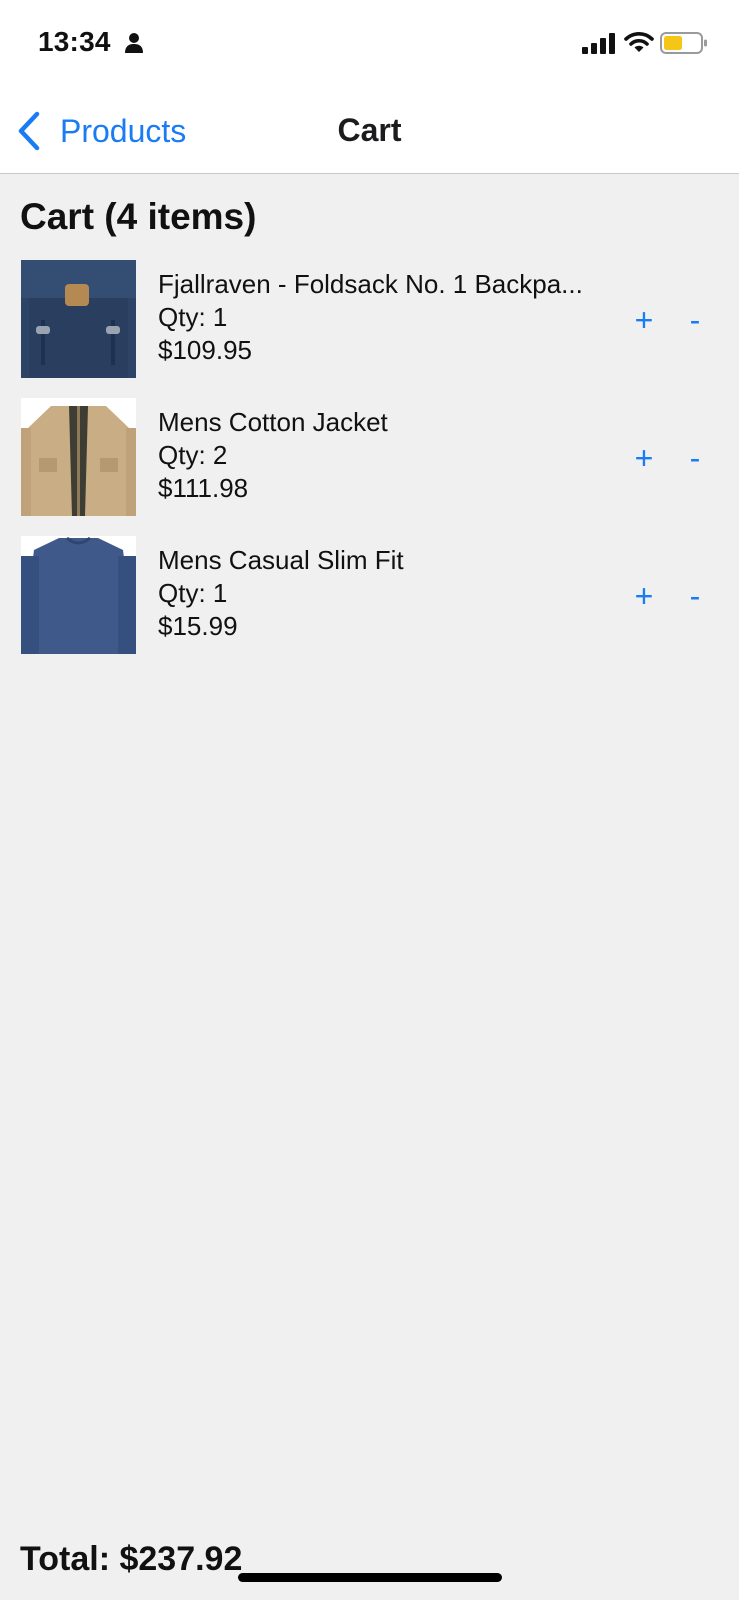 This screenshot has height=1600, width=739. I want to click on item-name: Mens Cotton Jacket, so click(273, 422).